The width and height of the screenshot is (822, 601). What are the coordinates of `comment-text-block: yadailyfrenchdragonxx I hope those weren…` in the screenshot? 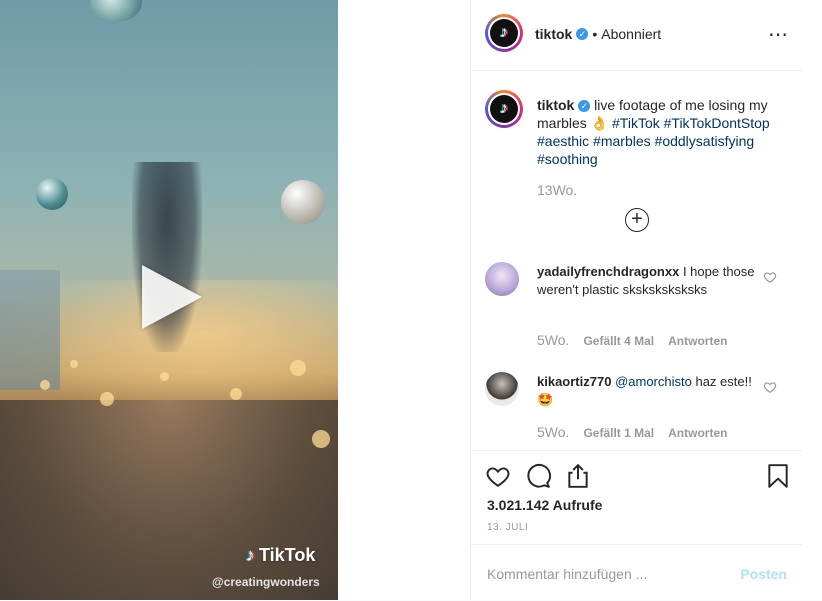 It's located at (647, 281).